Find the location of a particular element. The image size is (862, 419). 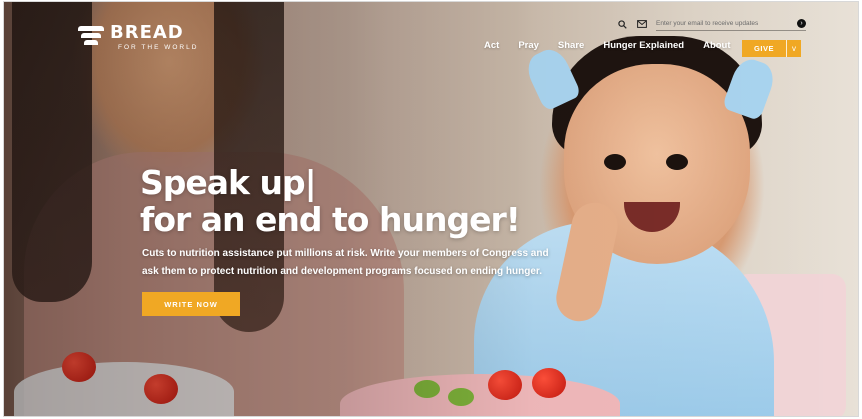

bread-logo-icon is located at coordinates (91, 35).